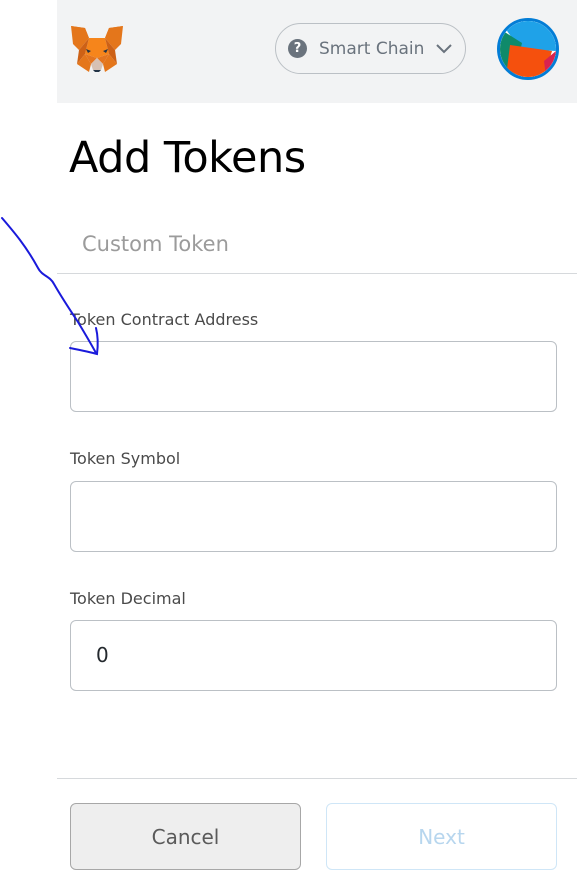 Image resolution: width=577 pixels, height=892 pixels. I want to click on network-label: Smart Chain, so click(372, 48).